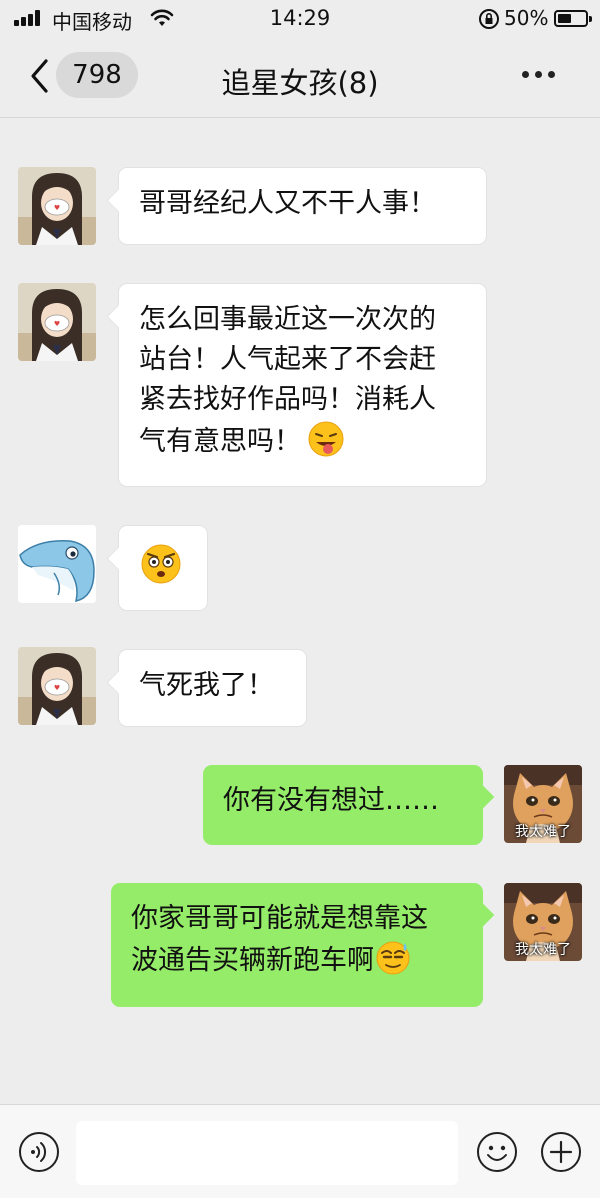 Image resolution: width=600 pixels, height=1198 pixels. What do you see at coordinates (497, 1152) in the screenshot?
I see `emoji-icon` at bounding box center [497, 1152].